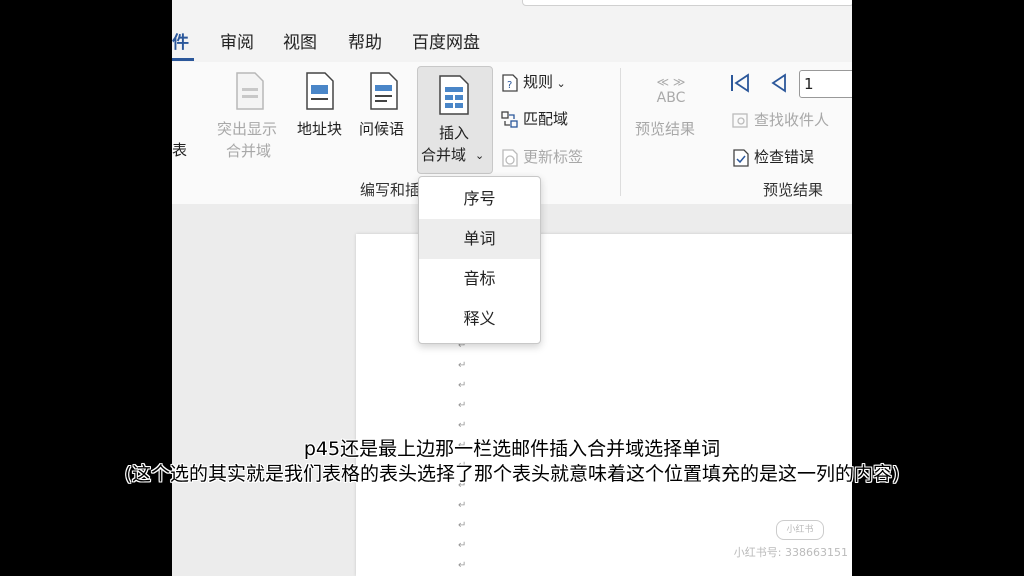 Image resolution: width=1024 pixels, height=576 pixels. What do you see at coordinates (319, 129) in the screenshot?
I see `address-block-button: 地址块` at bounding box center [319, 129].